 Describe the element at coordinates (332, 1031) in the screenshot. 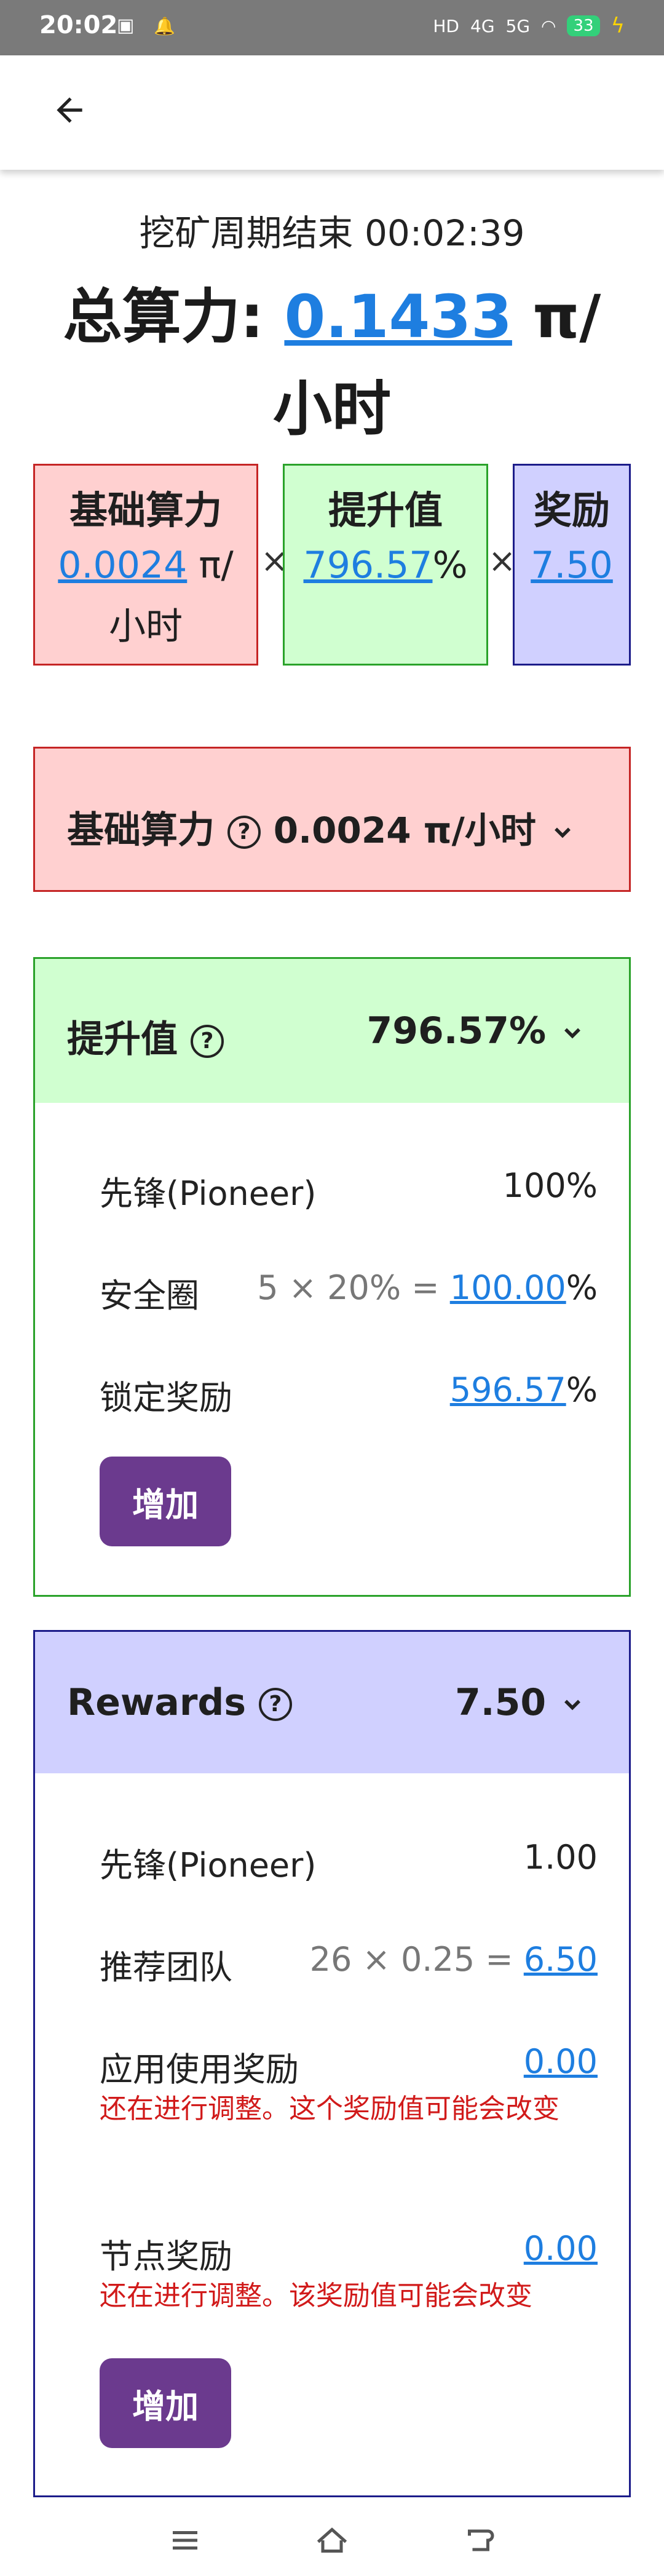

I see `boost-section-header: 提升值 ? 796.57%` at that location.